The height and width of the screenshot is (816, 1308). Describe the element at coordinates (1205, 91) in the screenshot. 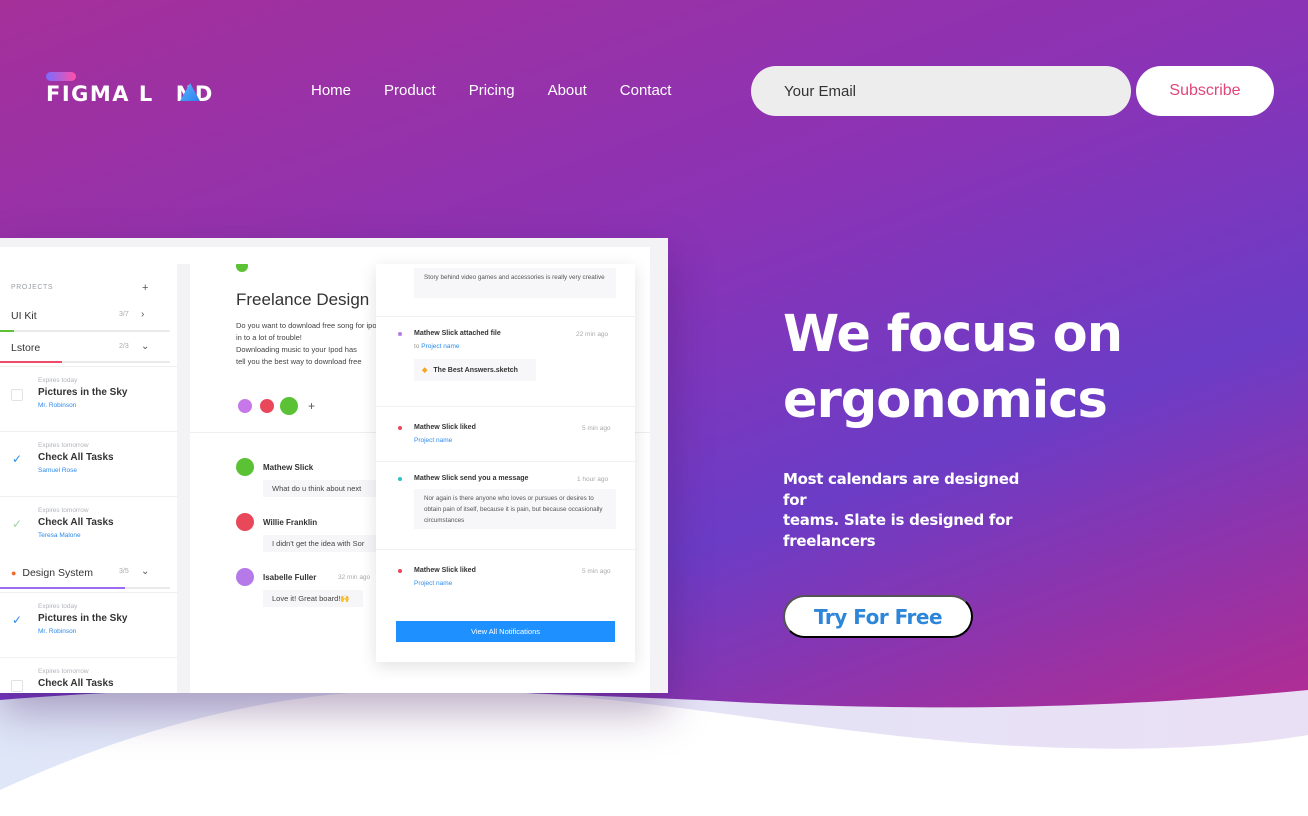

I see `subscribe-button: Subscribe` at that location.